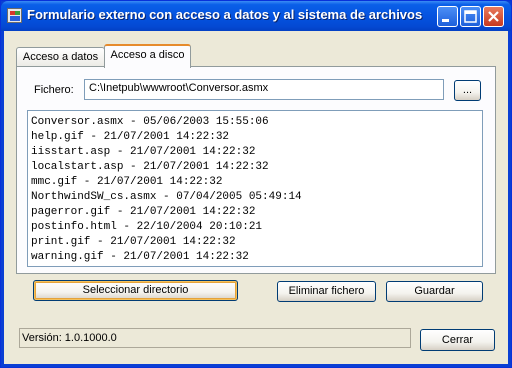 The height and width of the screenshot is (368, 512). What do you see at coordinates (14, 15) in the screenshot?
I see `app-icon` at bounding box center [14, 15].